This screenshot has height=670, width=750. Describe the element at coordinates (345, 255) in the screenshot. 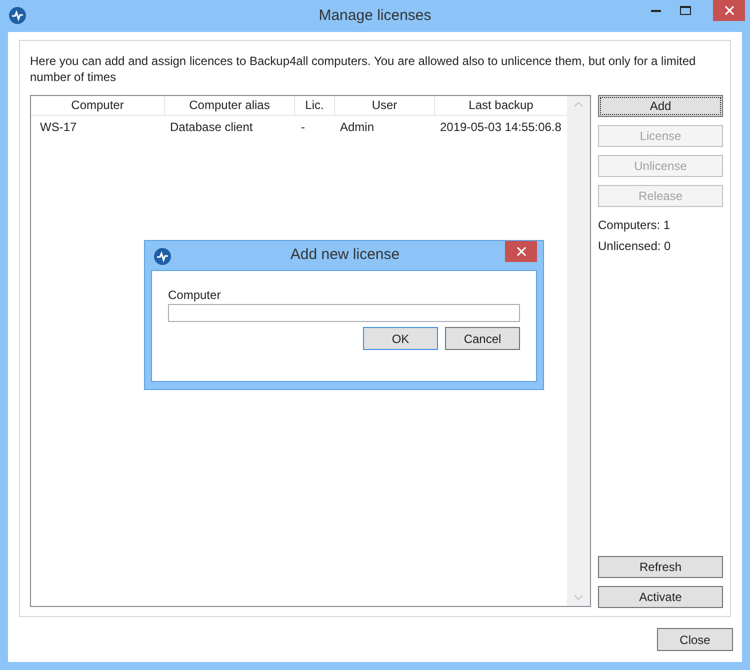

I see `dialog-title: Add new license` at that location.